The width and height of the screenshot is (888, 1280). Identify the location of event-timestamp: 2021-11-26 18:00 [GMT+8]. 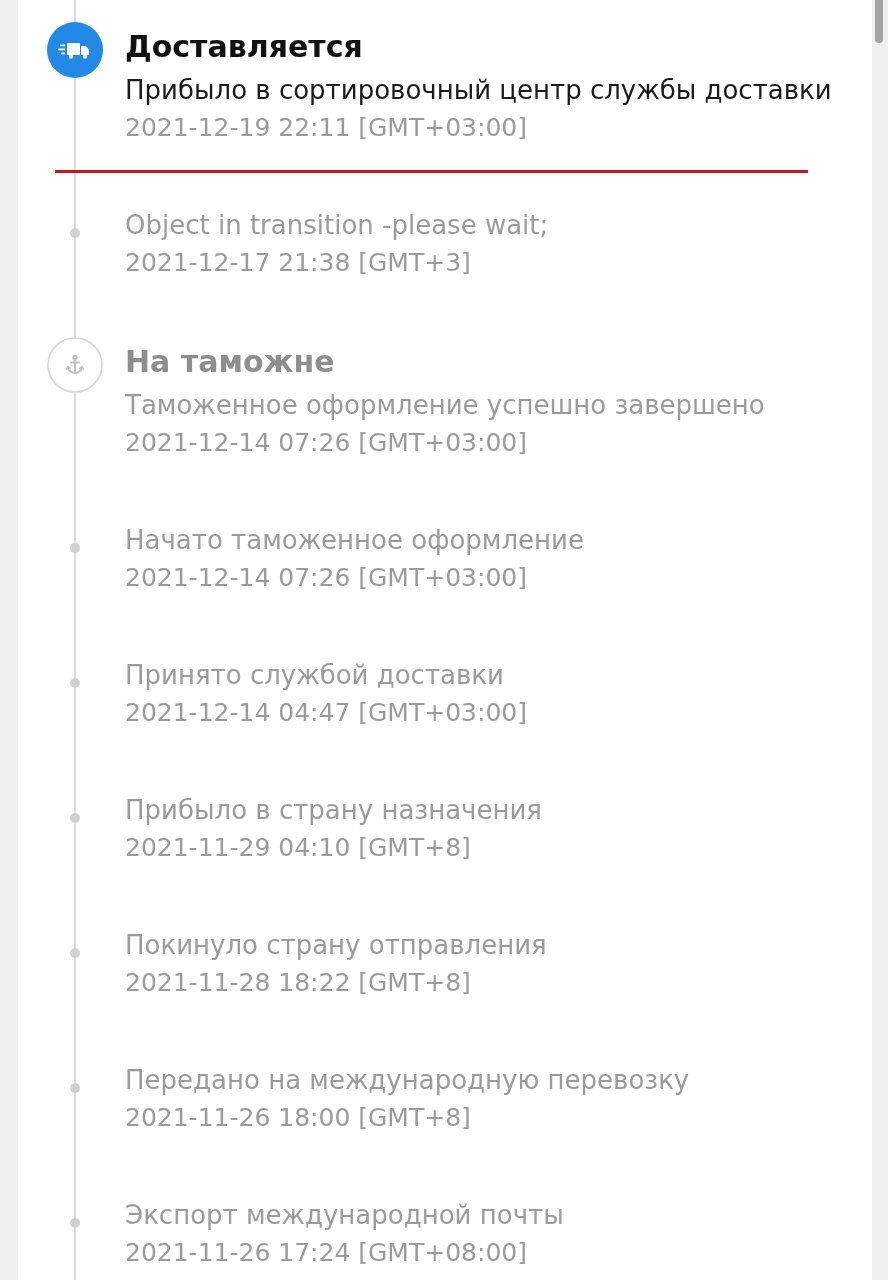
(298, 1118).